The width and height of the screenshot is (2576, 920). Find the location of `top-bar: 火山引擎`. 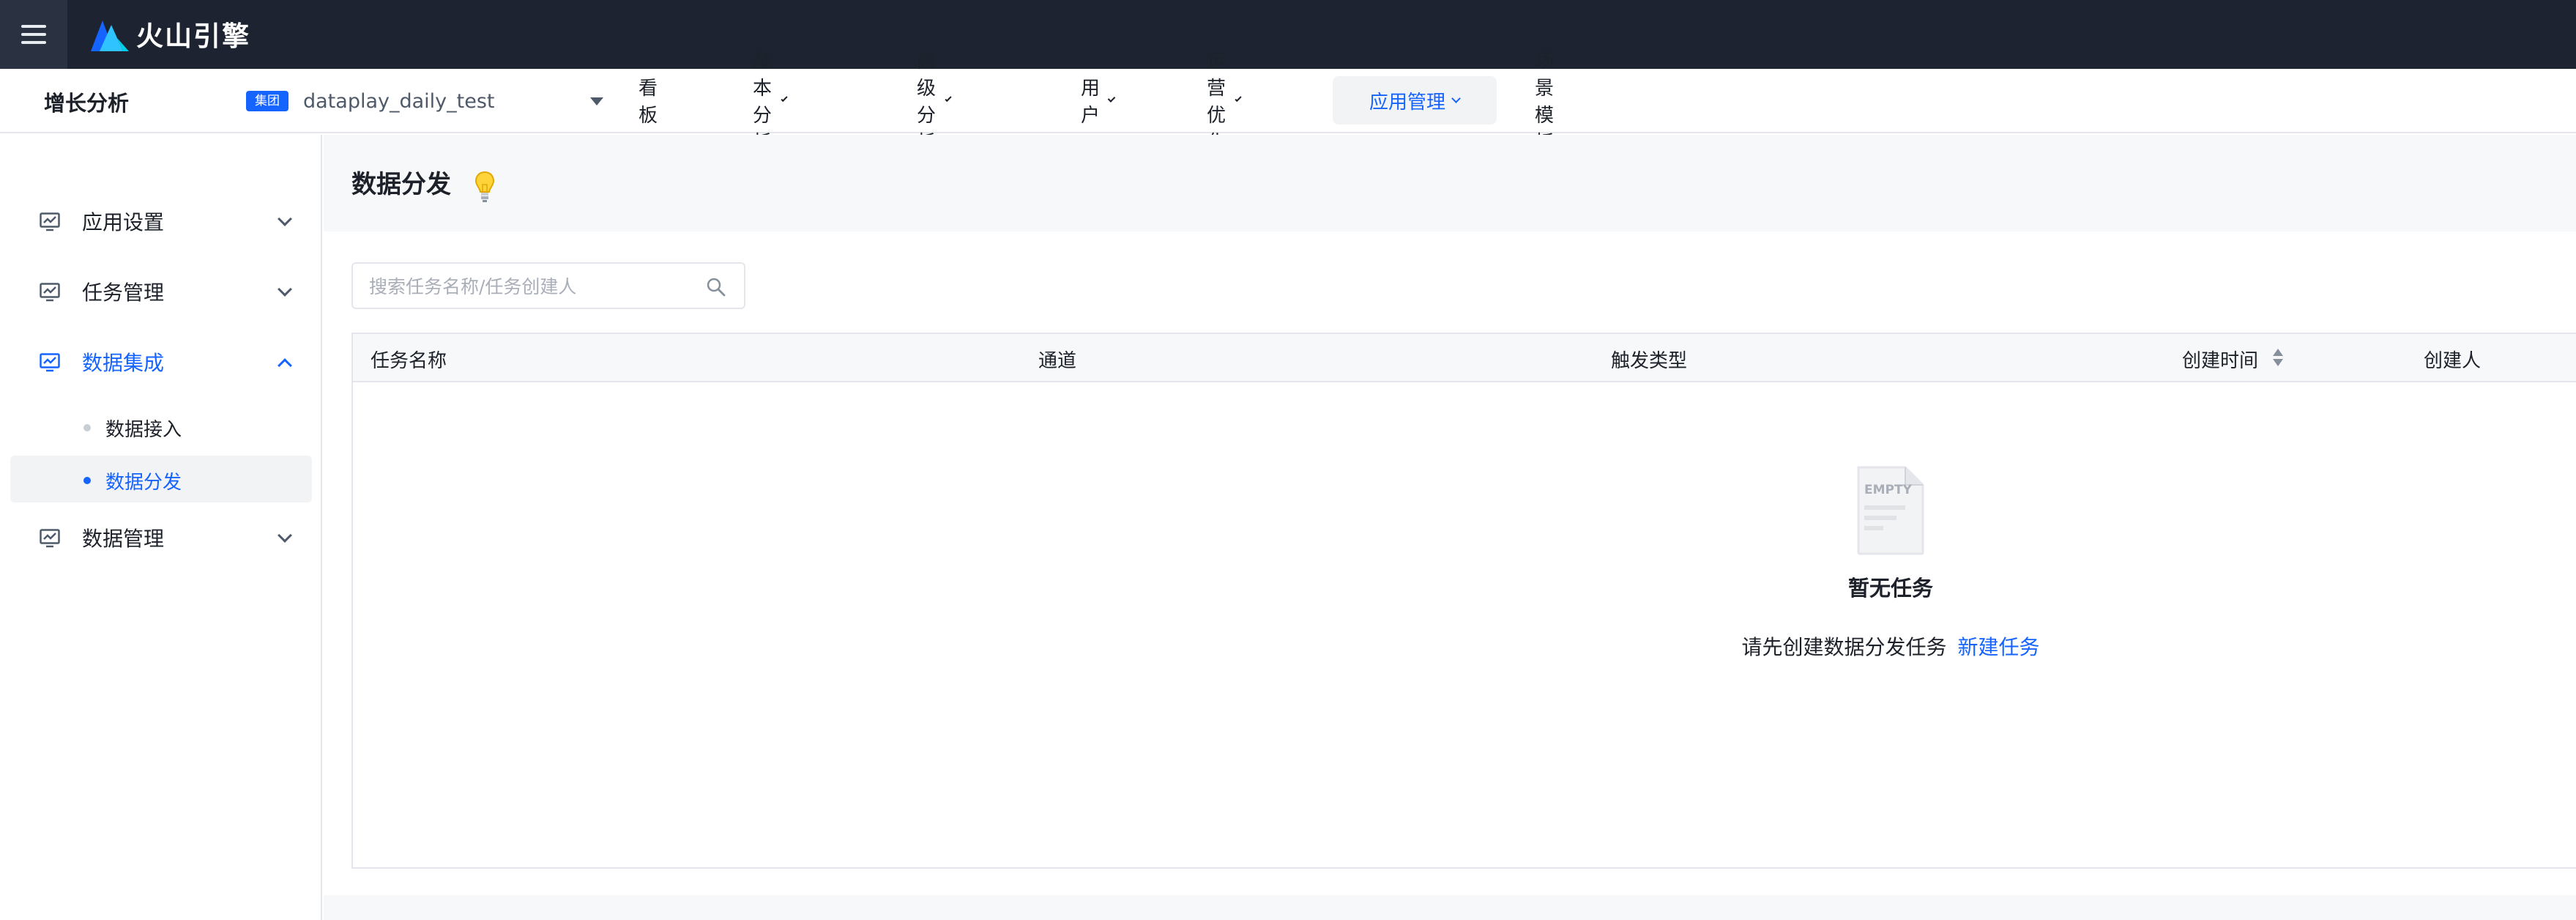

top-bar: 火山引擎 is located at coordinates (1288, 34).